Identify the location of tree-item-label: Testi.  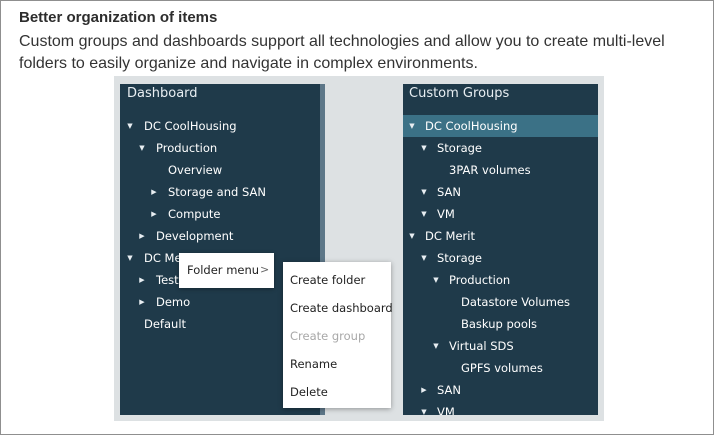
(169, 280).